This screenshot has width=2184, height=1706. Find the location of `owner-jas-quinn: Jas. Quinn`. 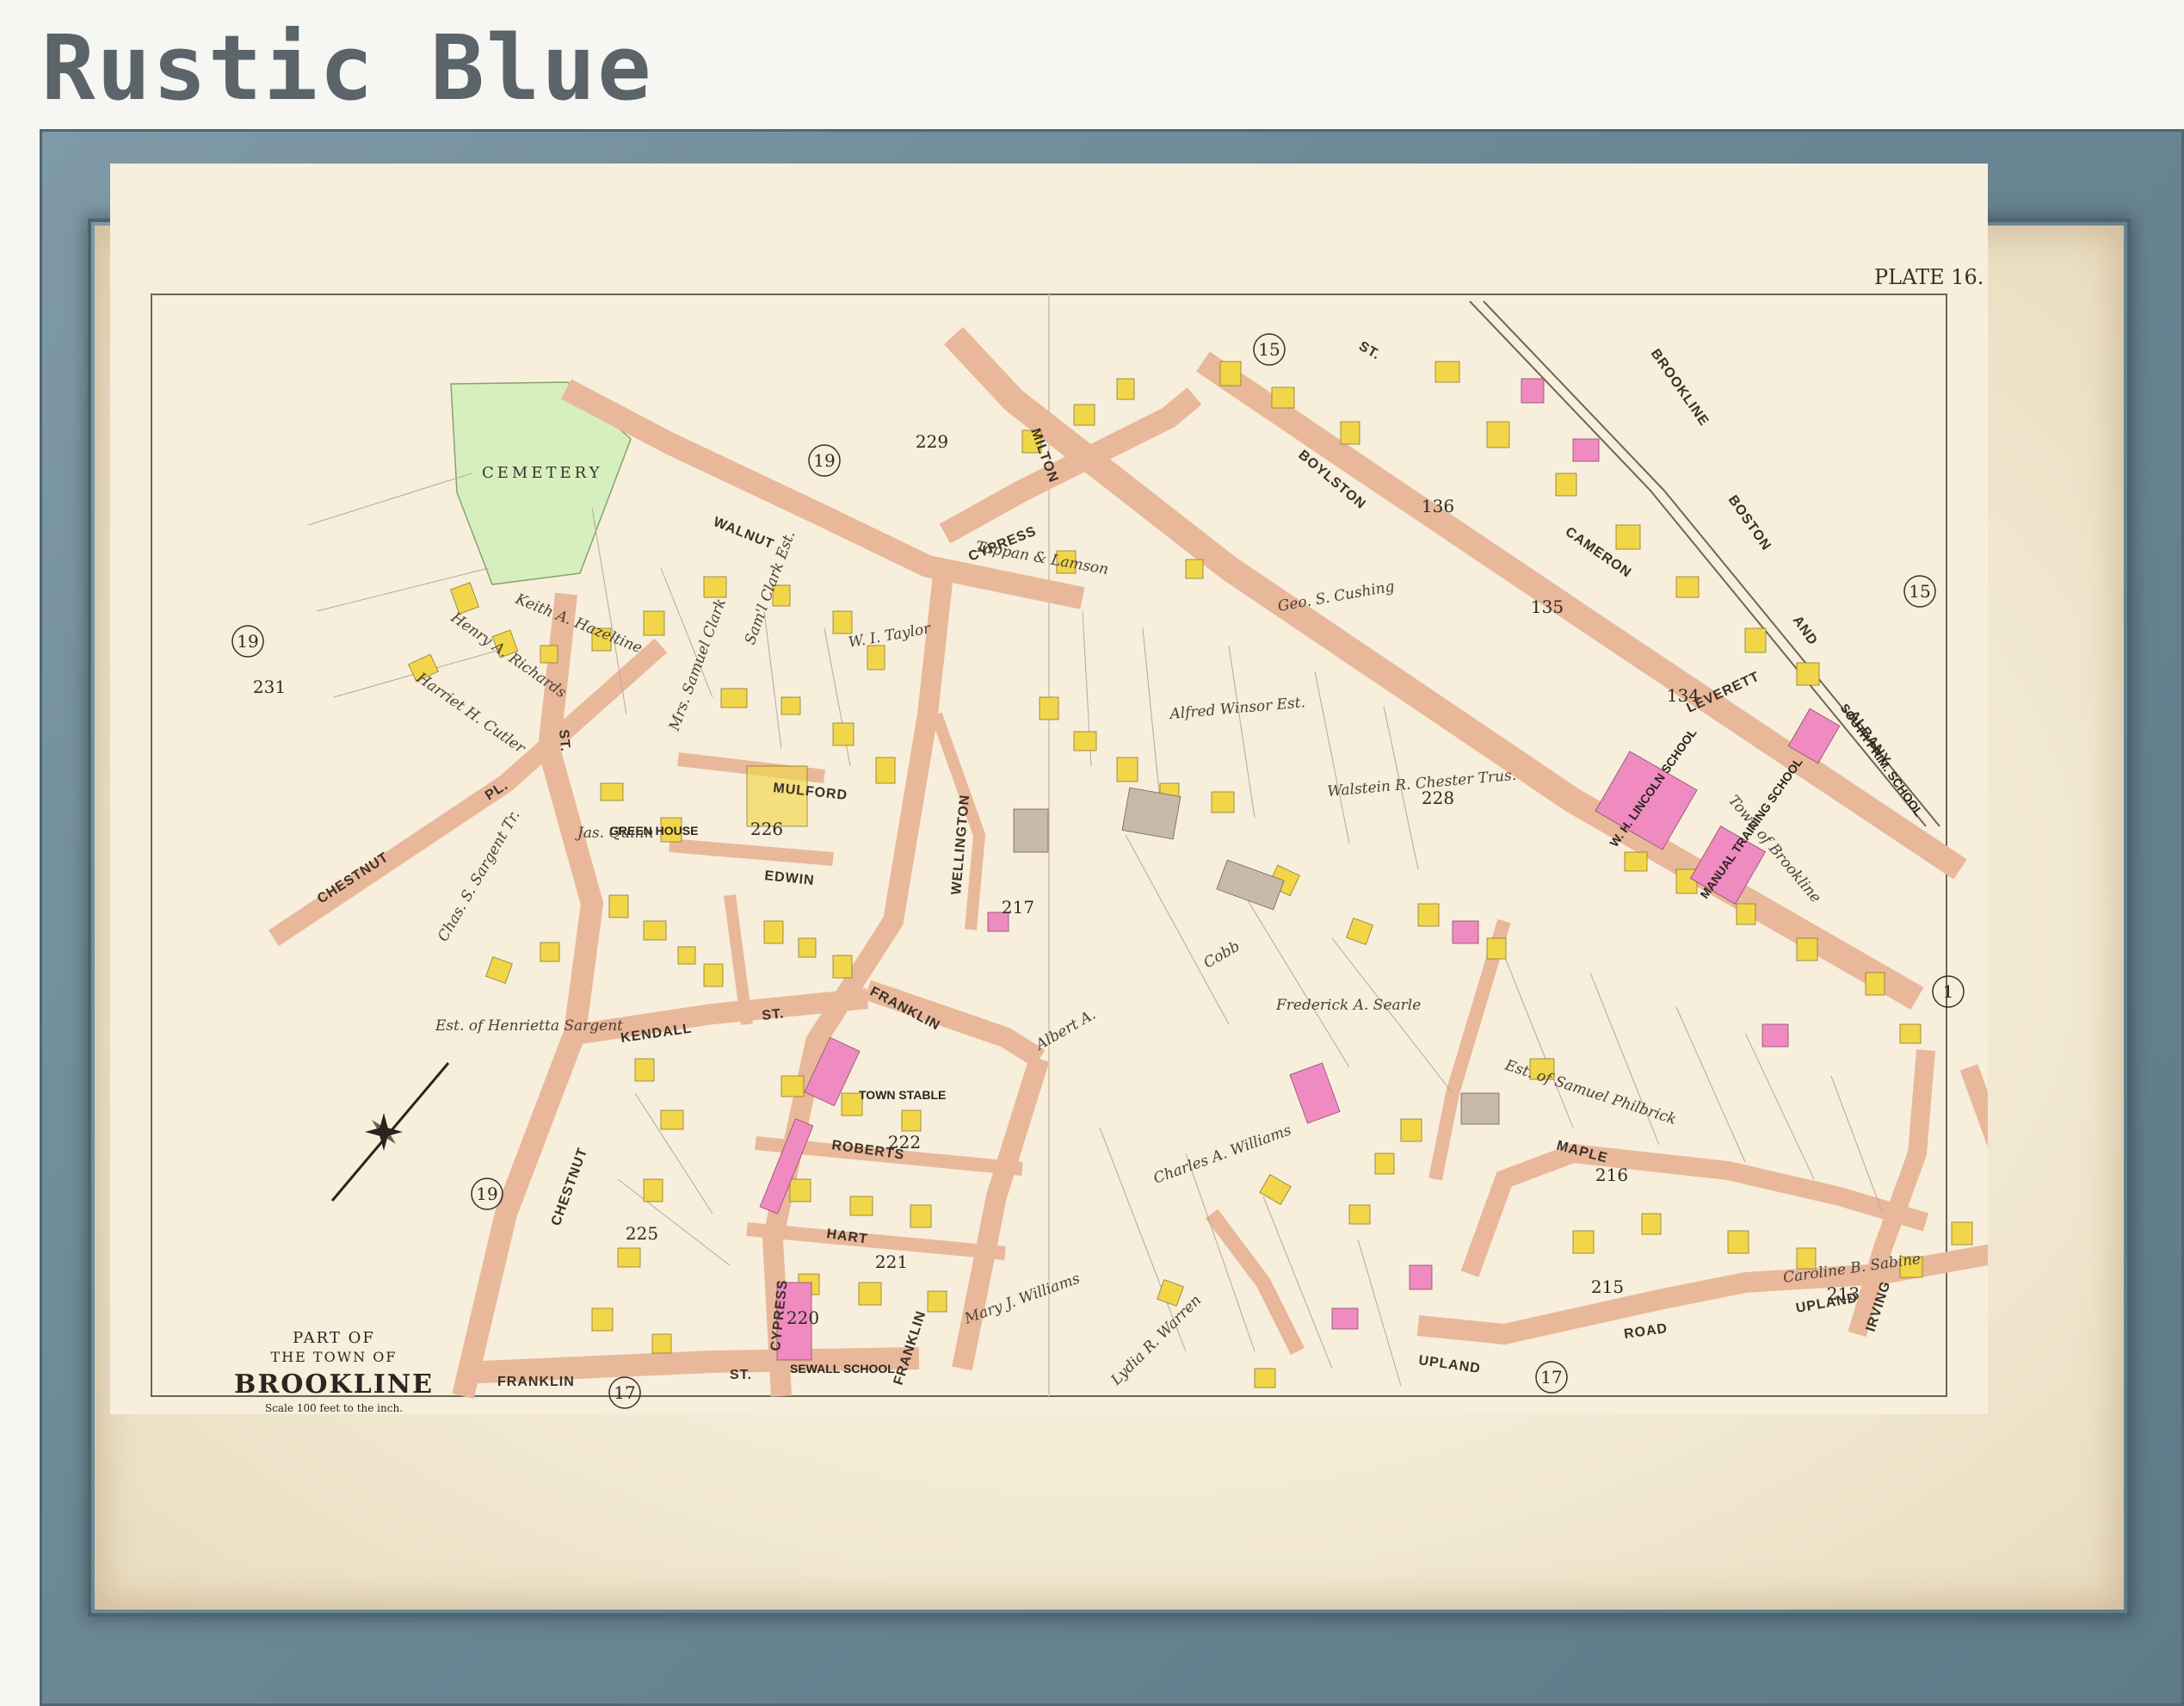

owner-jas-quinn: Jas. Quinn is located at coordinates (615, 833).